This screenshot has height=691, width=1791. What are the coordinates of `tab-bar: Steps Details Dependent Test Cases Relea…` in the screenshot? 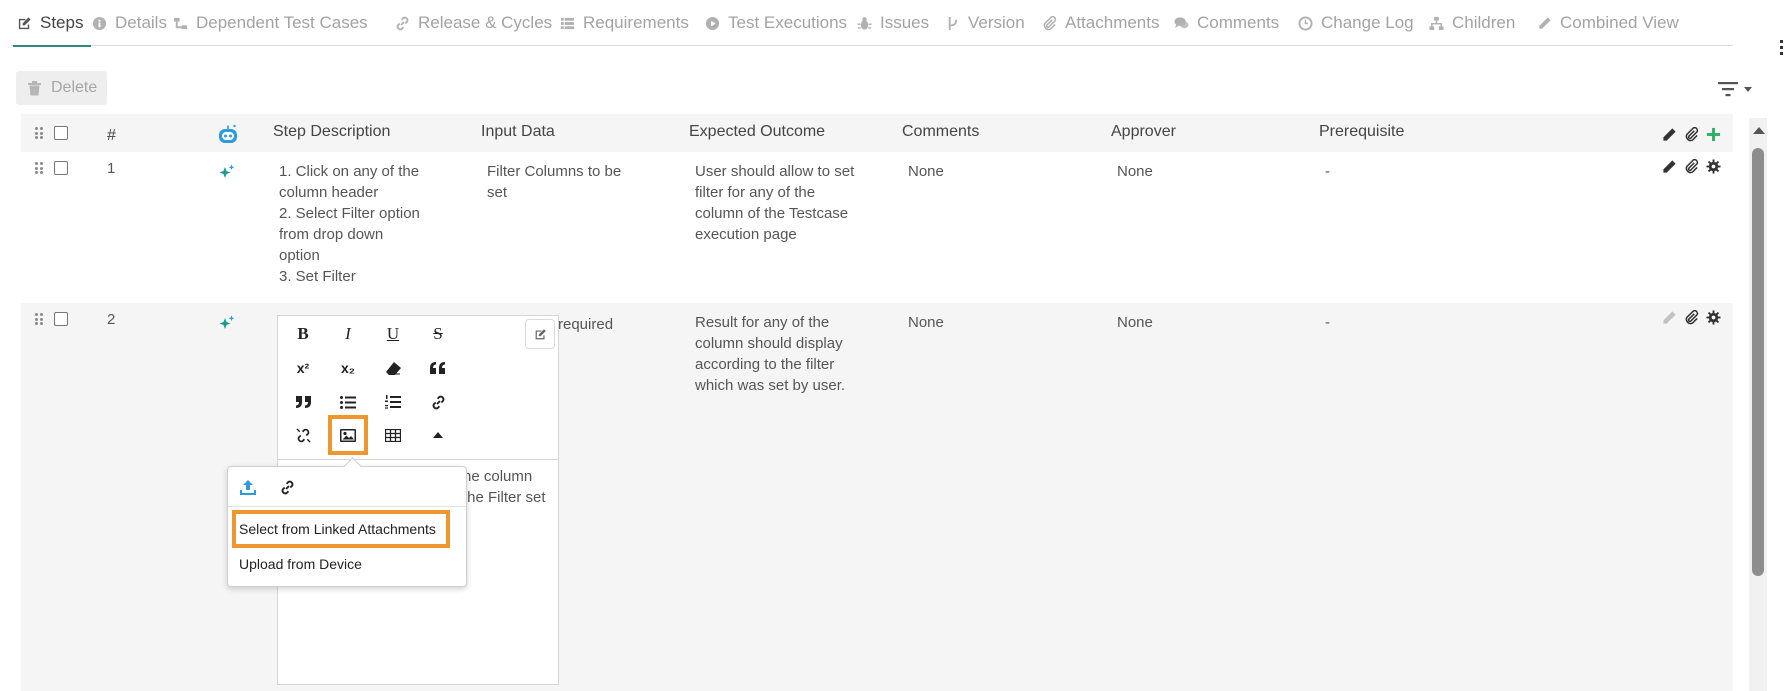 It's located at (872, 23).